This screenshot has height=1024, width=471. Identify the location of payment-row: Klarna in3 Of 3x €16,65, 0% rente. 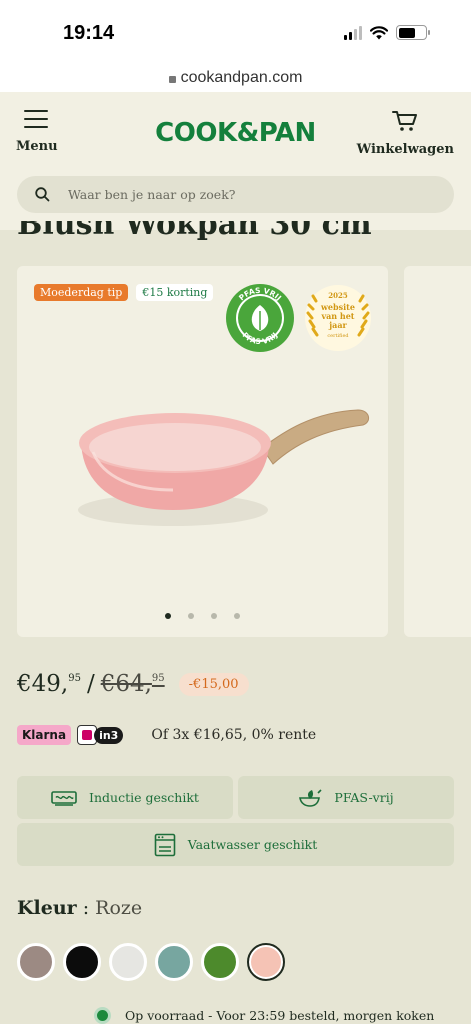
(166, 735).